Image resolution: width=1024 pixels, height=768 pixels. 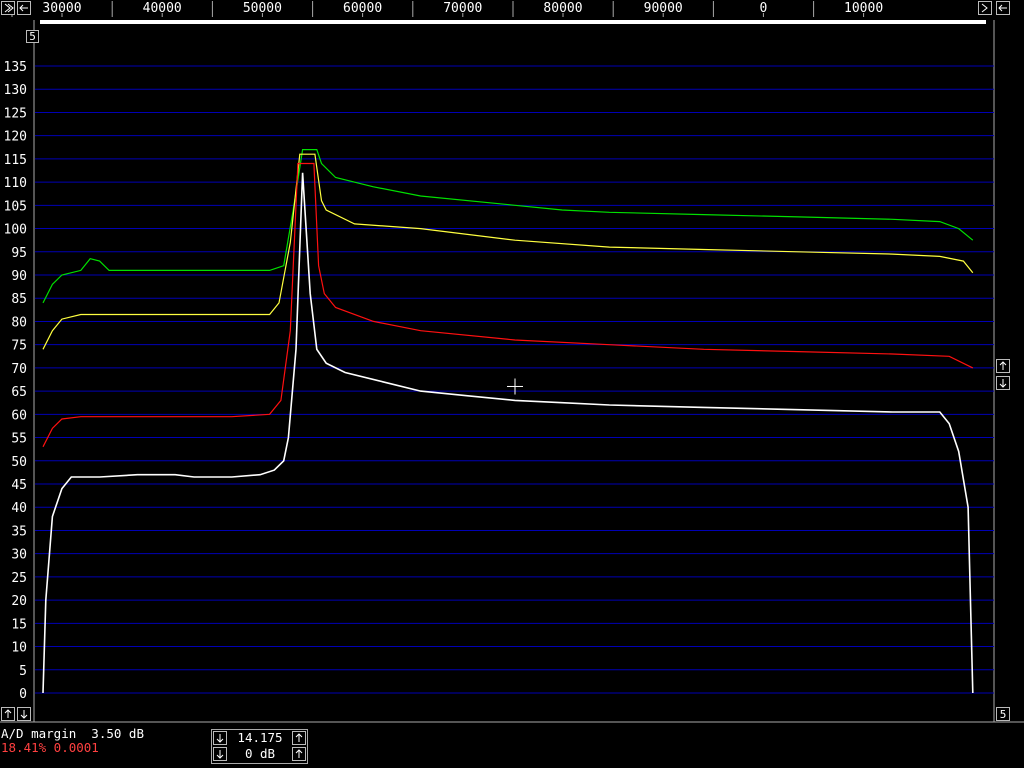 I want to click on top-left-arrow-button, so click(x=8, y=8).